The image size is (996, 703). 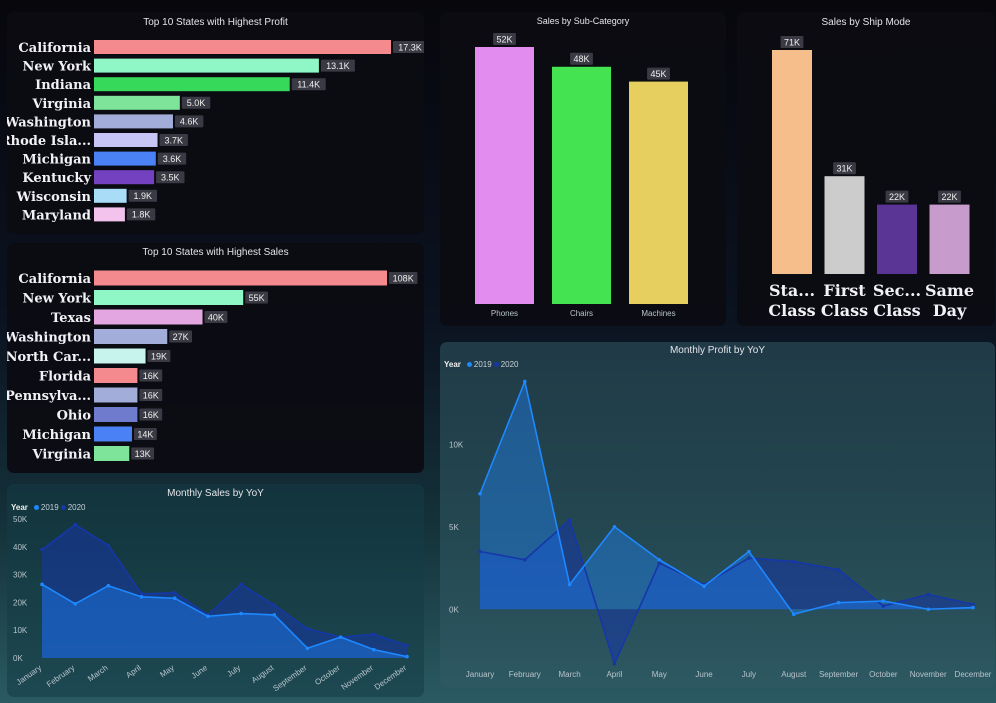 What do you see at coordinates (410, 47) in the screenshot?
I see `bar-value-label: 17.3K` at bounding box center [410, 47].